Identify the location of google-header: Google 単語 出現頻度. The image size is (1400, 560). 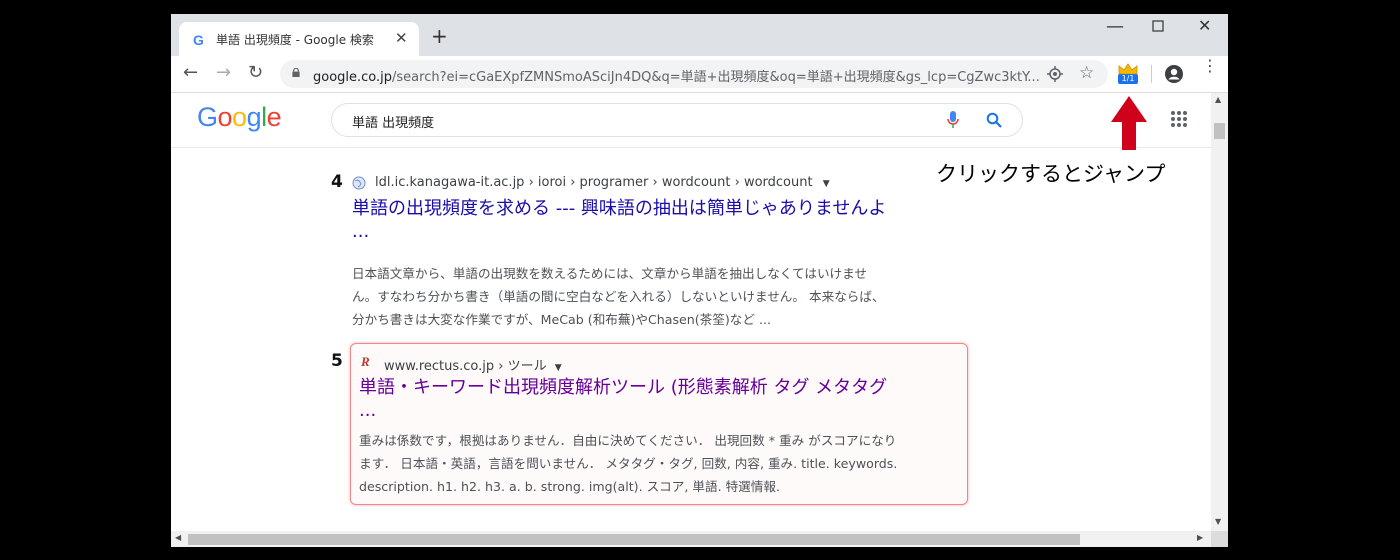
(691, 120).